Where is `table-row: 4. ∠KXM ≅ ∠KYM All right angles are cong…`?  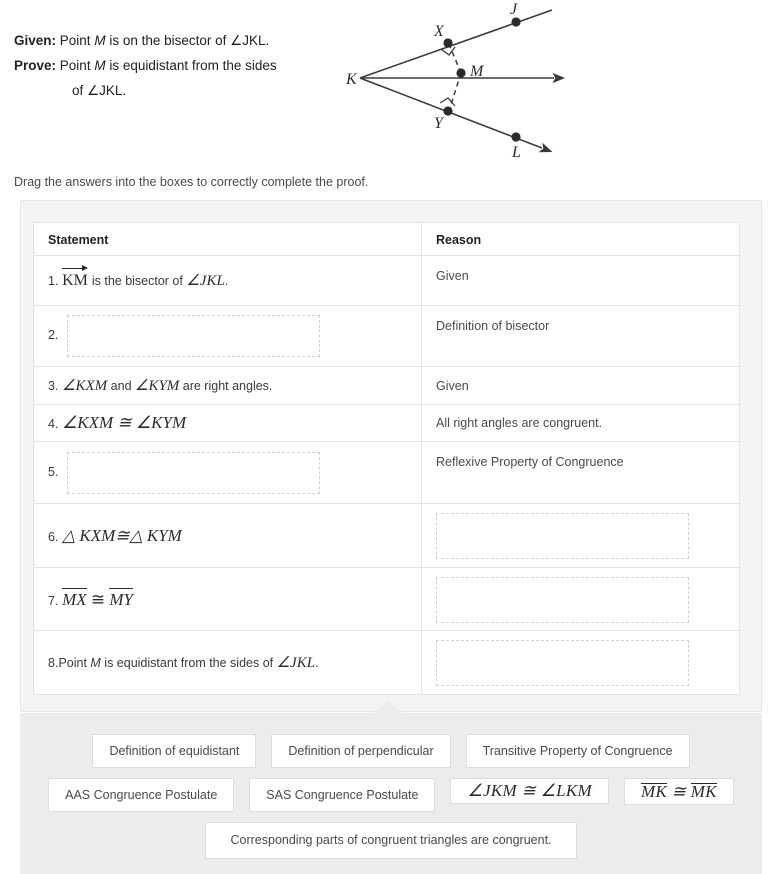 table-row: 4. ∠KXM ≅ ∠KYM All right angles are cong… is located at coordinates (386, 423).